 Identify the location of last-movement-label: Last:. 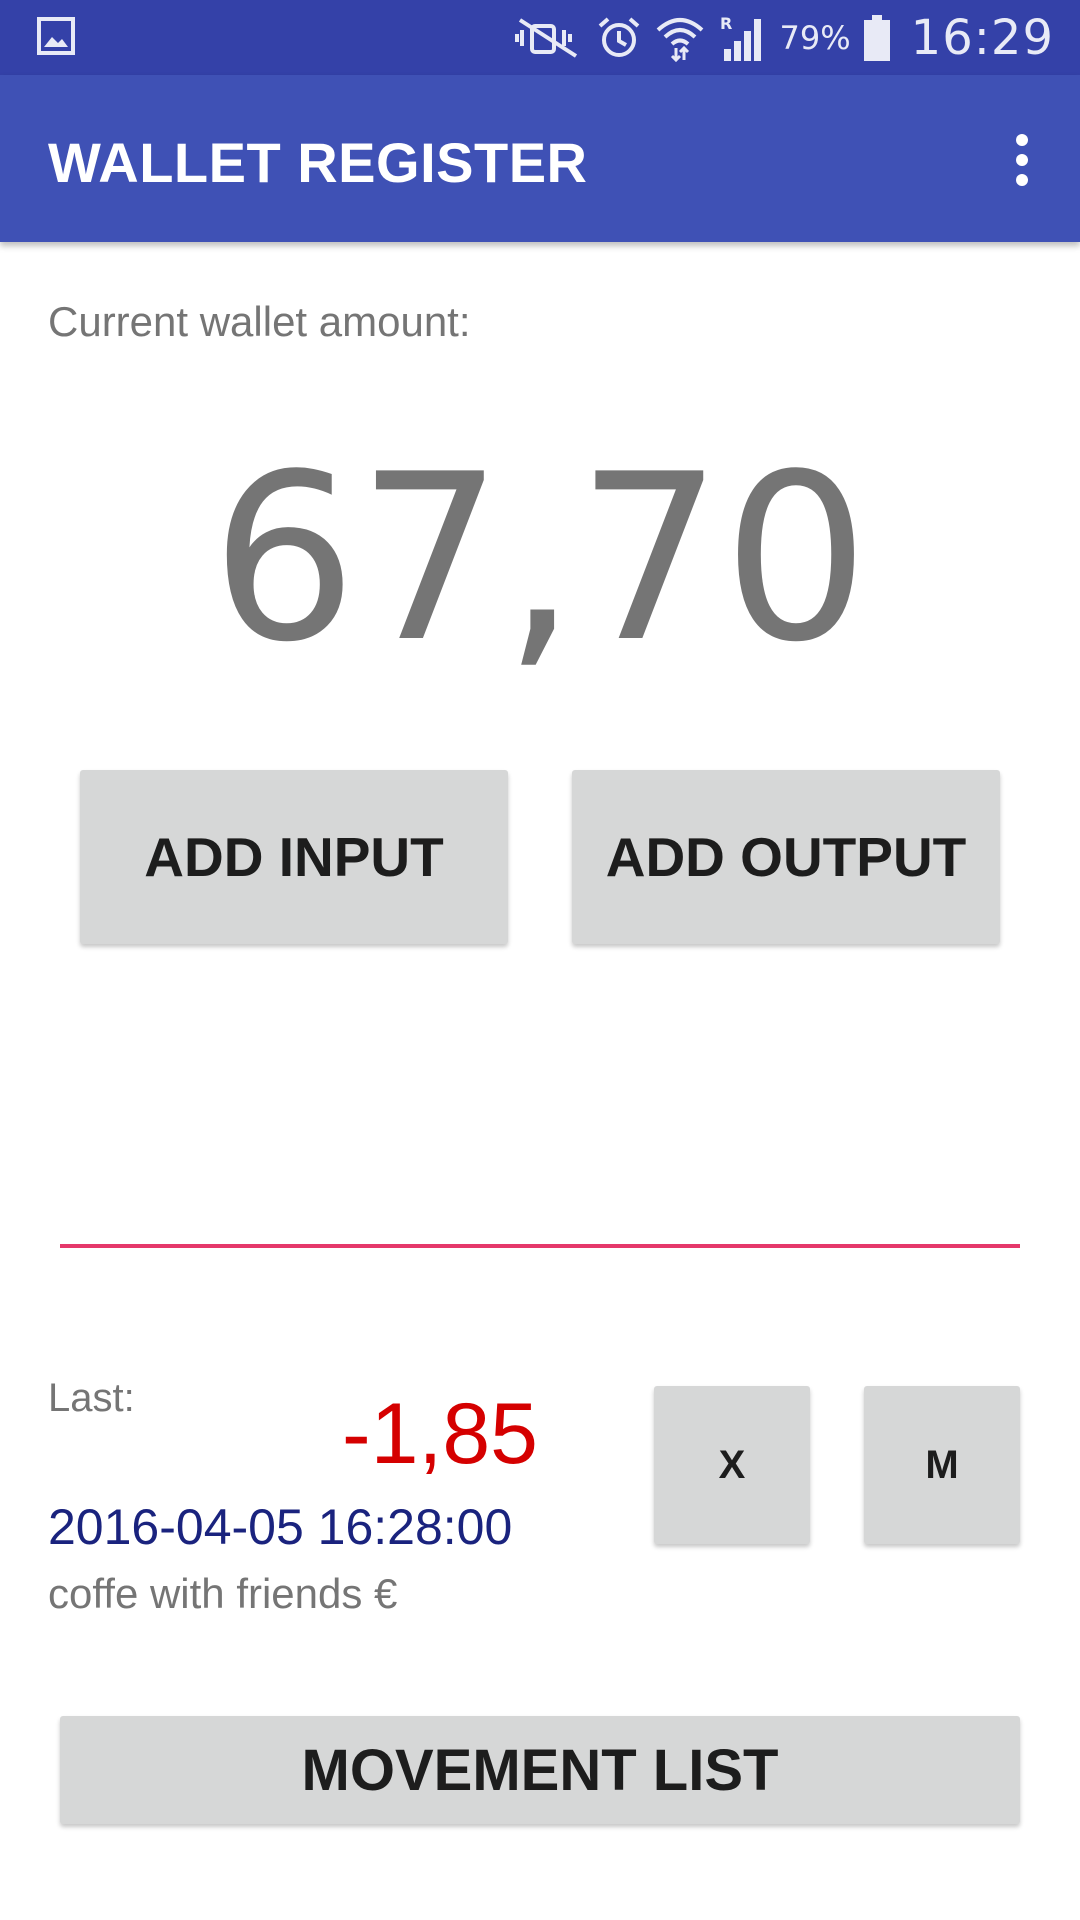
(91, 1398).